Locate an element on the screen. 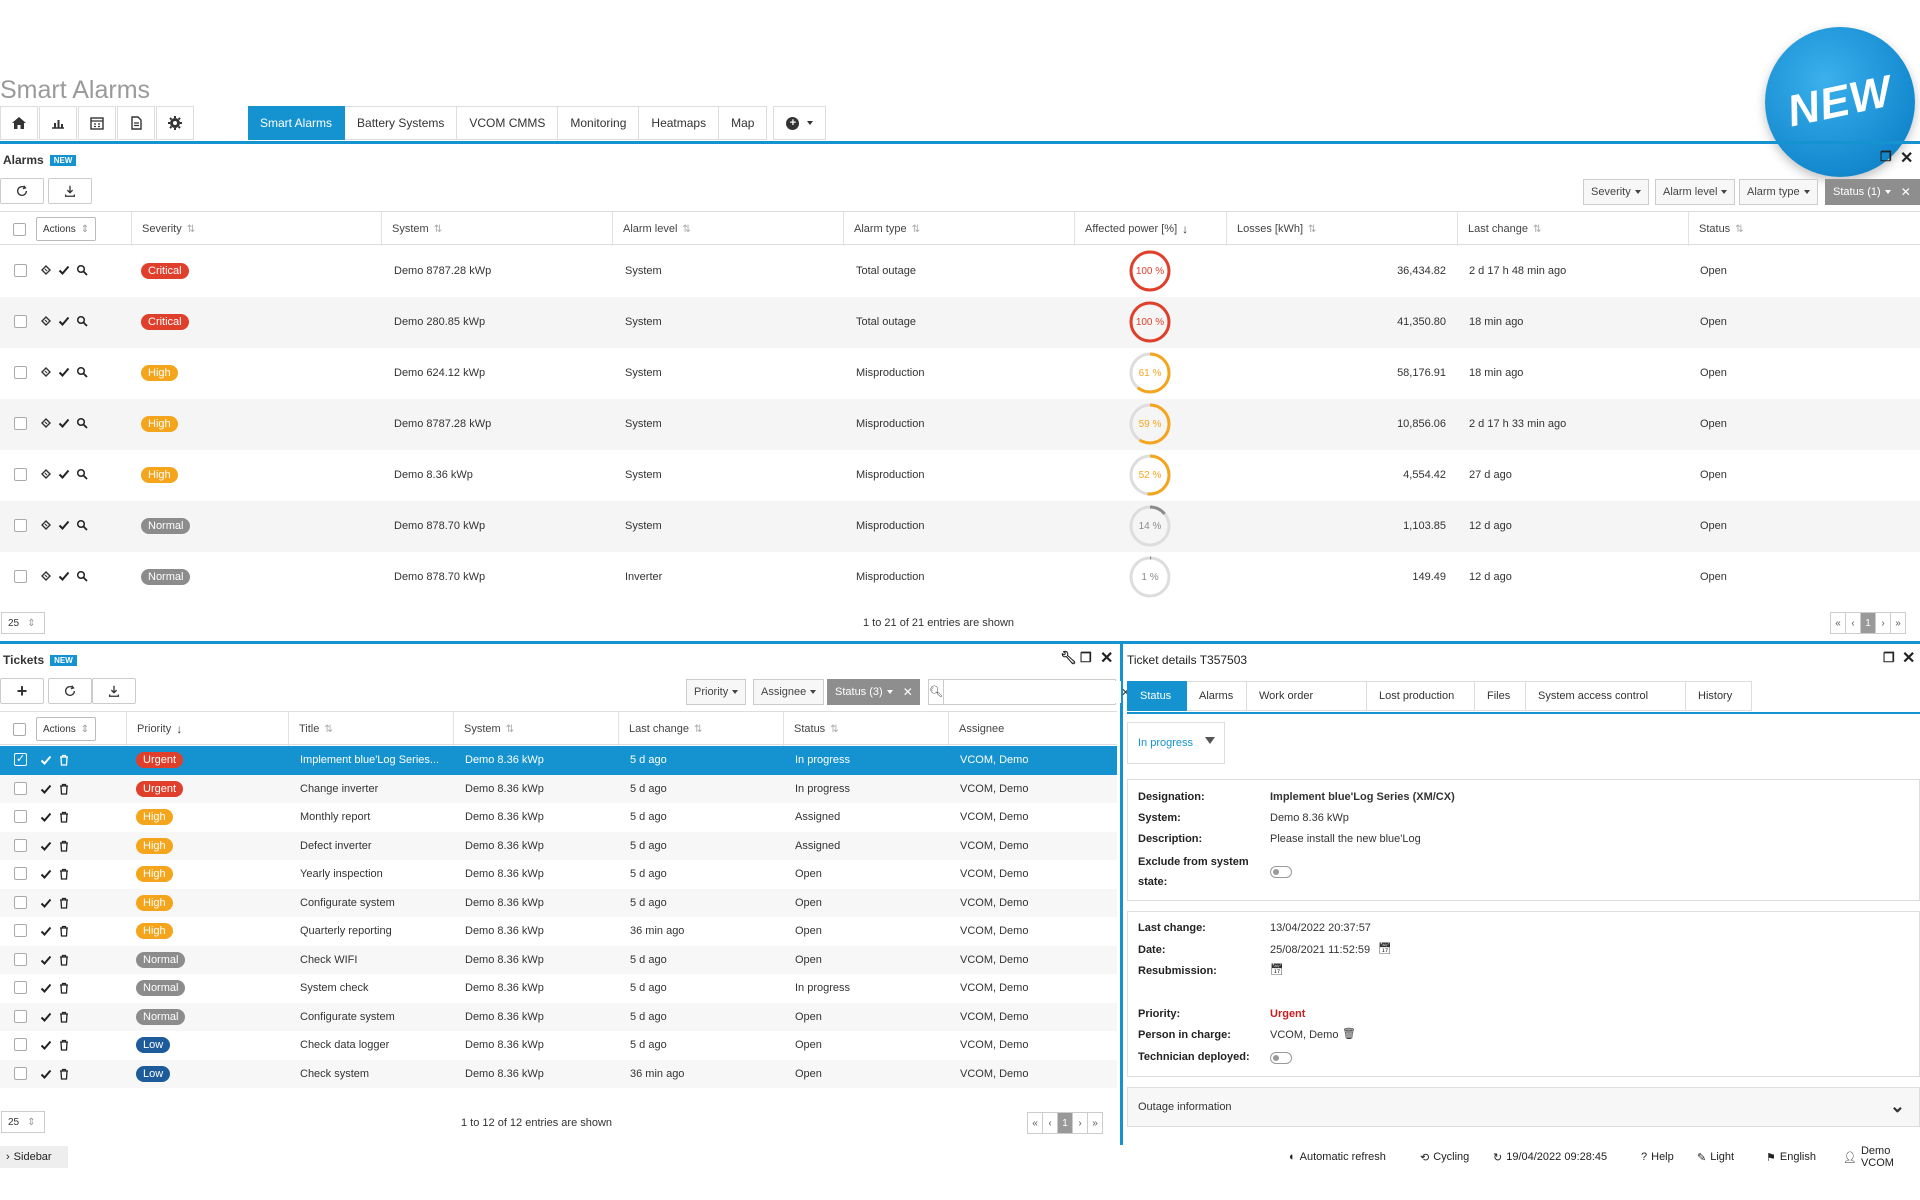 Image resolution: width=1920 pixels, height=1200 pixels. title-cell: Check data logger is located at coordinates (344, 1045).